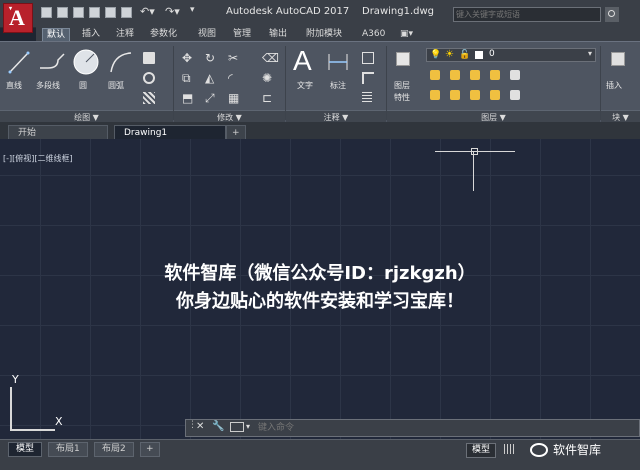 This screenshot has height=470, width=640. Describe the element at coordinates (18, 18) in the screenshot. I see `application-menu-button: A ▾` at that location.